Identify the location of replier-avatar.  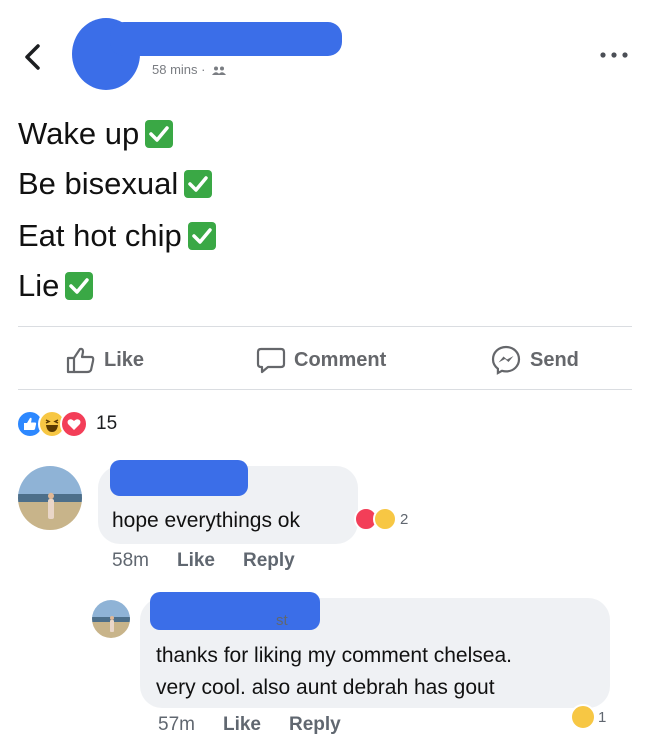
(111, 619).